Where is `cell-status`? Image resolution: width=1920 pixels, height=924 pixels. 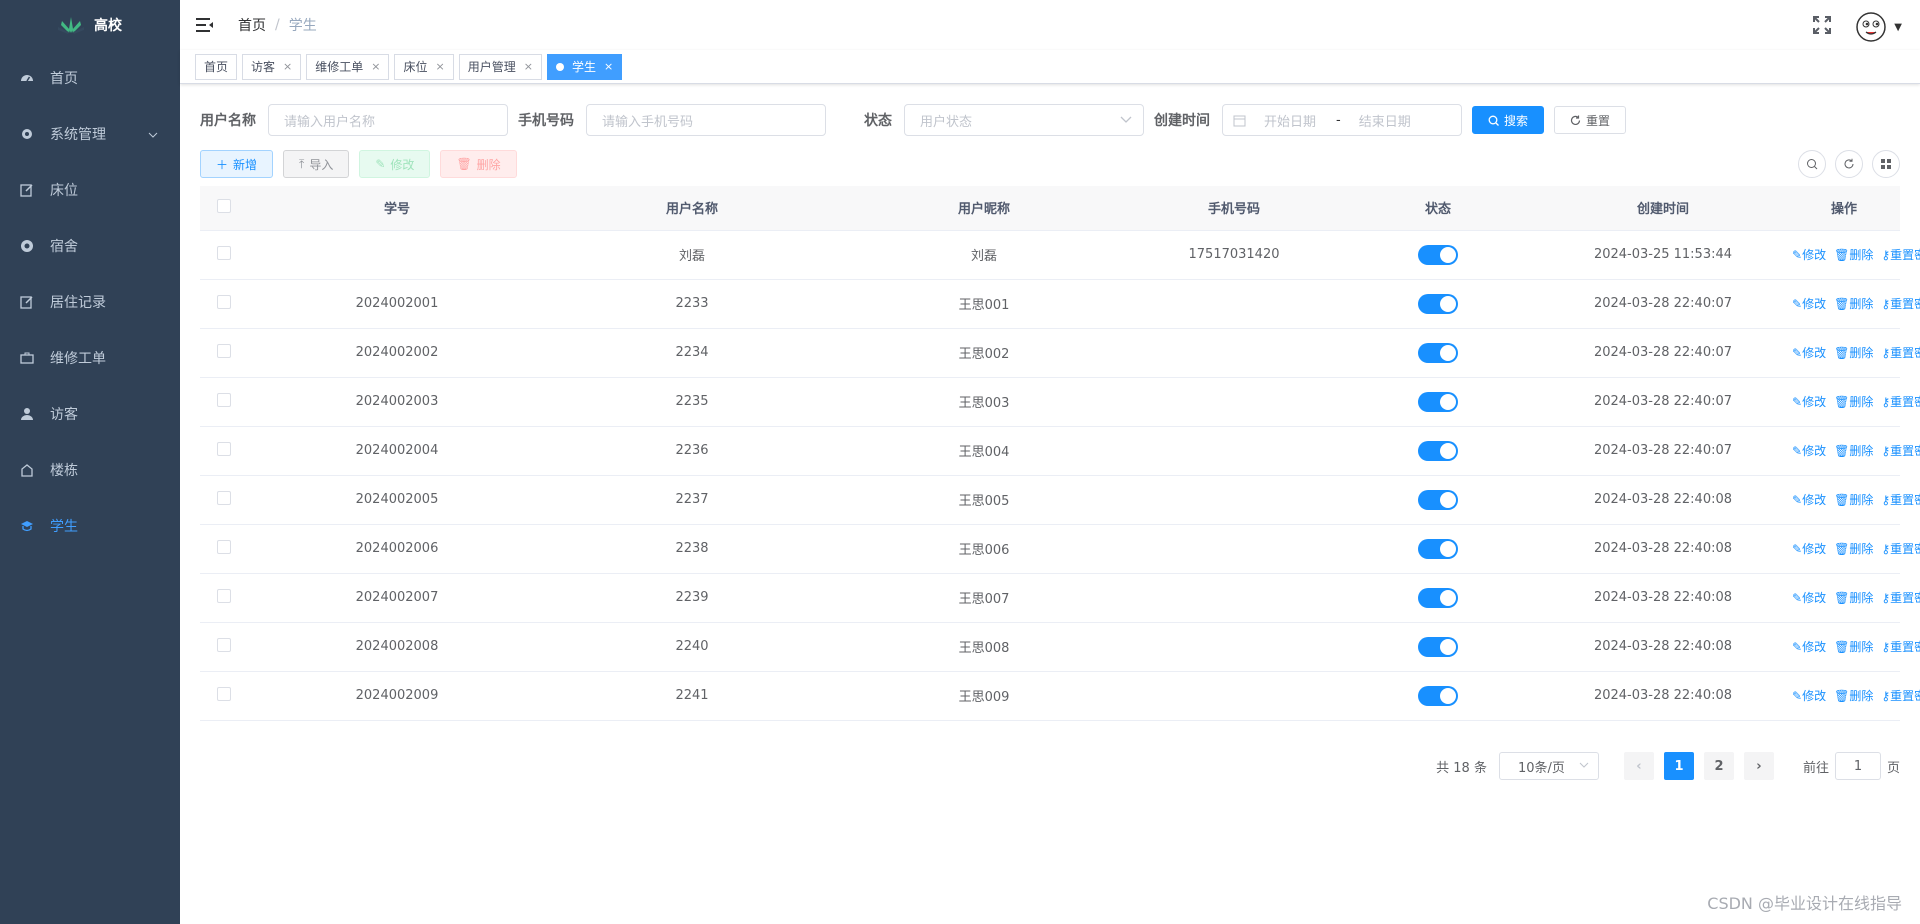 cell-status is located at coordinates (1438, 500).